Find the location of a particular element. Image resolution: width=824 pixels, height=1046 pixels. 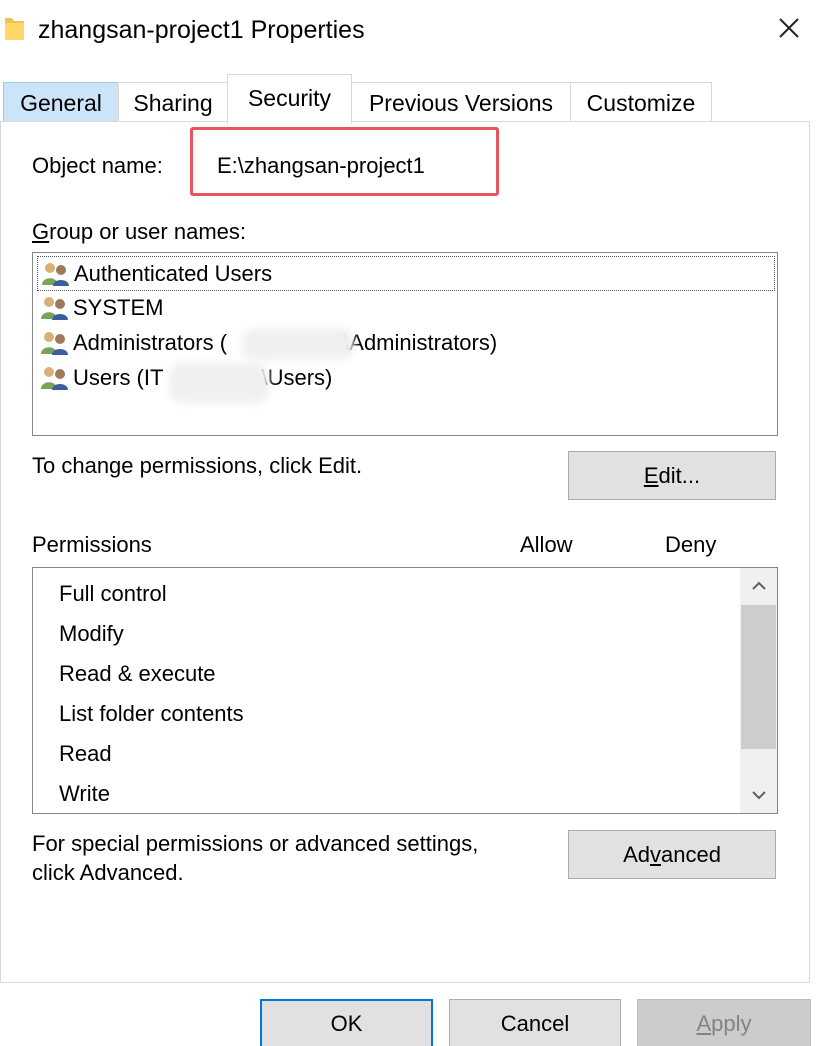

permissions-scrollbar is located at coordinates (758, 690).